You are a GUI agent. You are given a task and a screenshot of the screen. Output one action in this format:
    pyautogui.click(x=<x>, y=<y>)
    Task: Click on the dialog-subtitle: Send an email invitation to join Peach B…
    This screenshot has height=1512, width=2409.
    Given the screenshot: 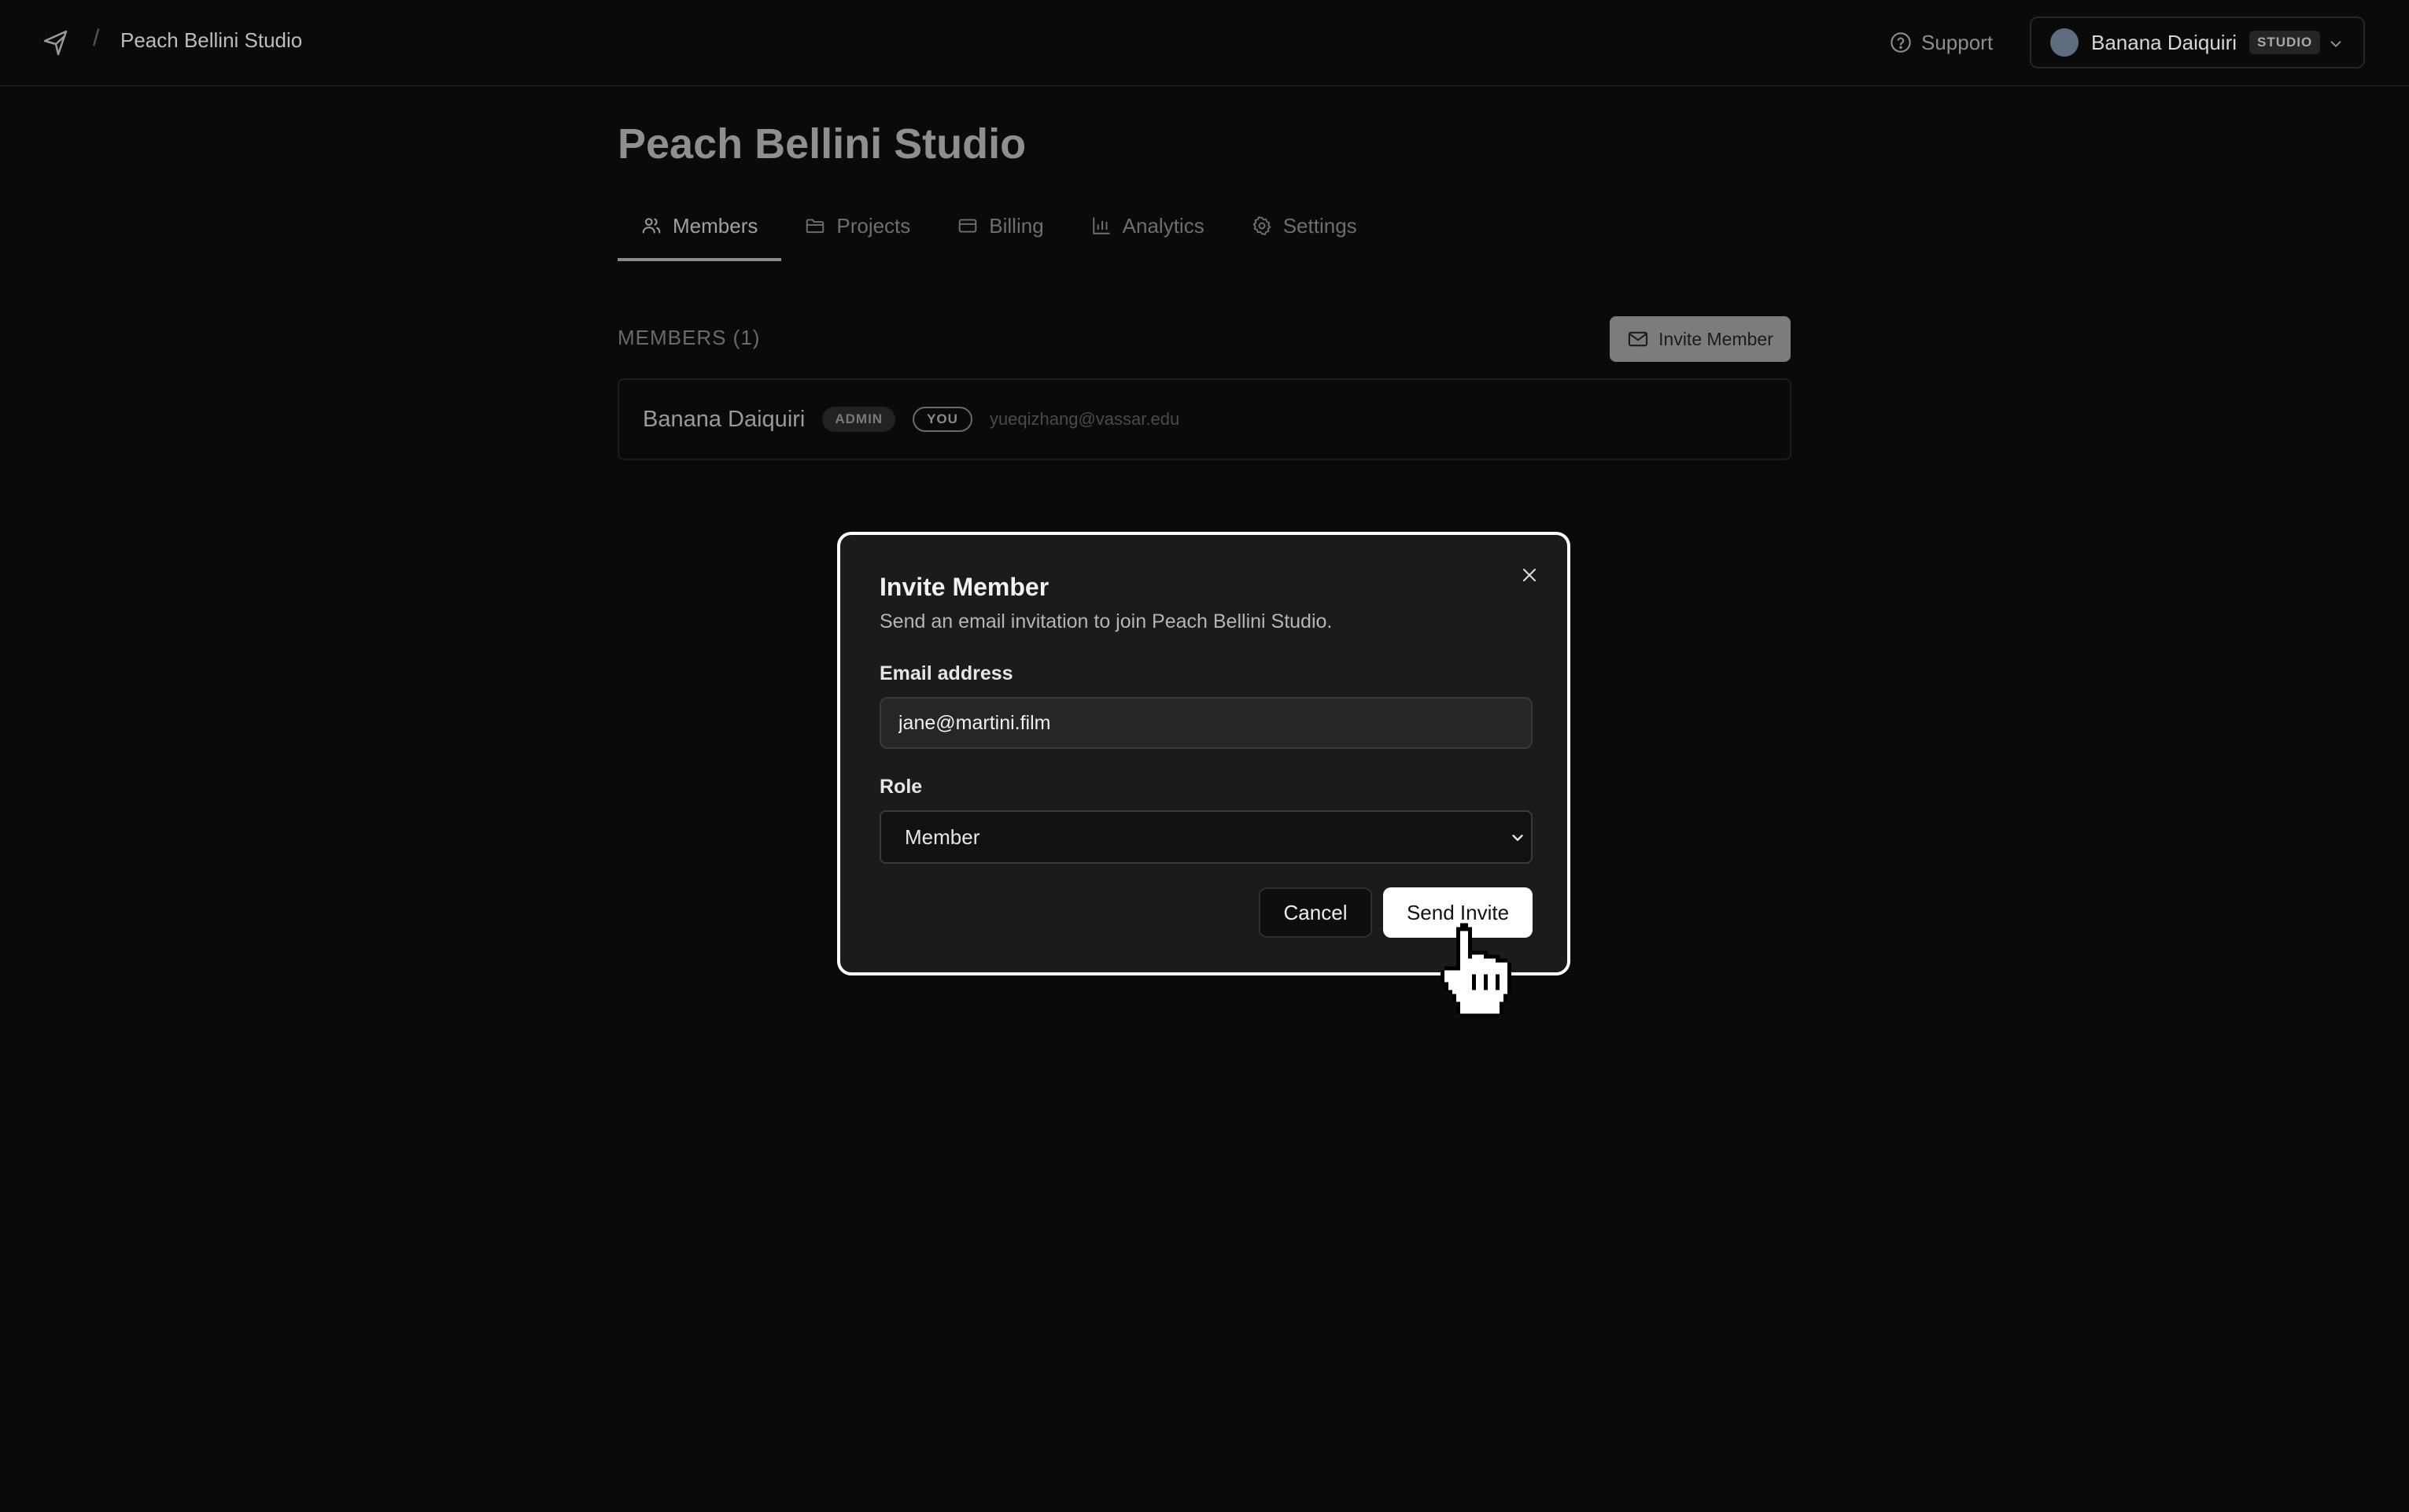 What is the action you would take?
    pyautogui.click(x=1106, y=621)
    